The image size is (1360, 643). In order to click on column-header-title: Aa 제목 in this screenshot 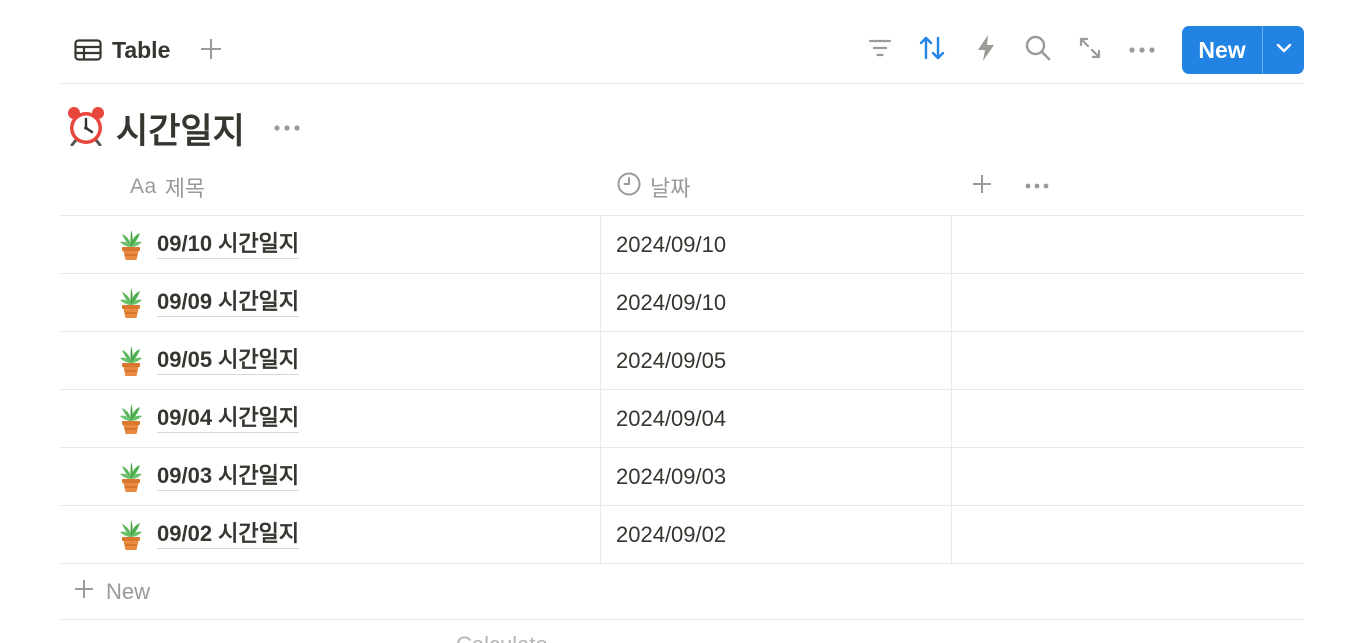, I will do `click(167, 186)`.